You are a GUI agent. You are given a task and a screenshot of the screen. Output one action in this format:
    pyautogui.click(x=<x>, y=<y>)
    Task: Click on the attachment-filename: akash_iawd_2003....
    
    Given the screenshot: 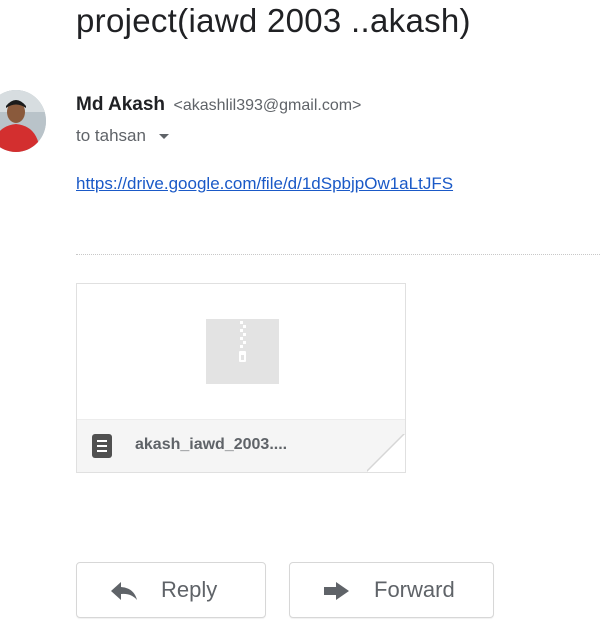 What is the action you would take?
    pyautogui.click(x=211, y=444)
    